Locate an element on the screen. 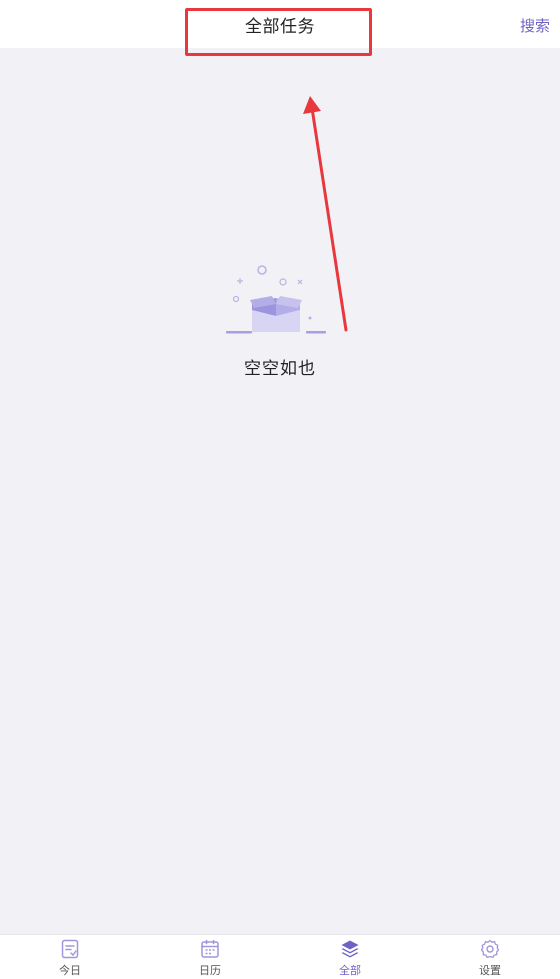 This screenshot has width=560, height=979. empty-state-text: 空空如也 is located at coordinates (280, 369).